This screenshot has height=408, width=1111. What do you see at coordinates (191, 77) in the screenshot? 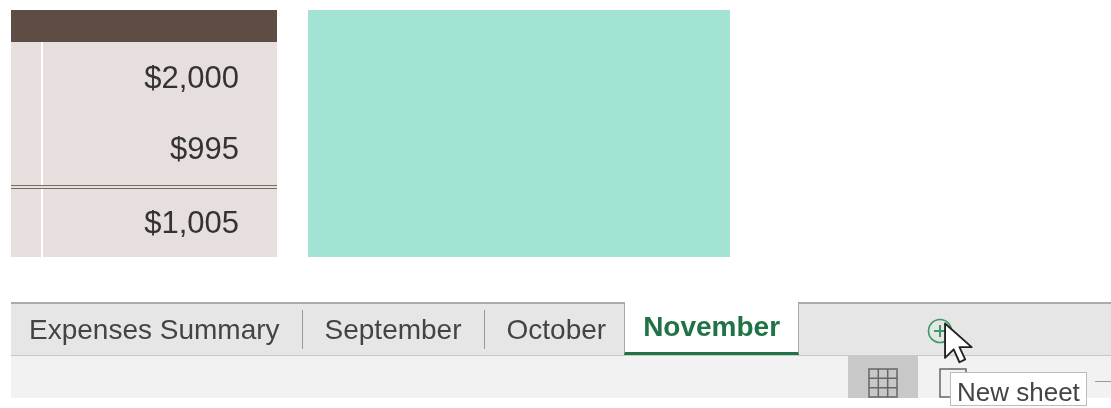
I see `amount-cell: $2,000` at bounding box center [191, 77].